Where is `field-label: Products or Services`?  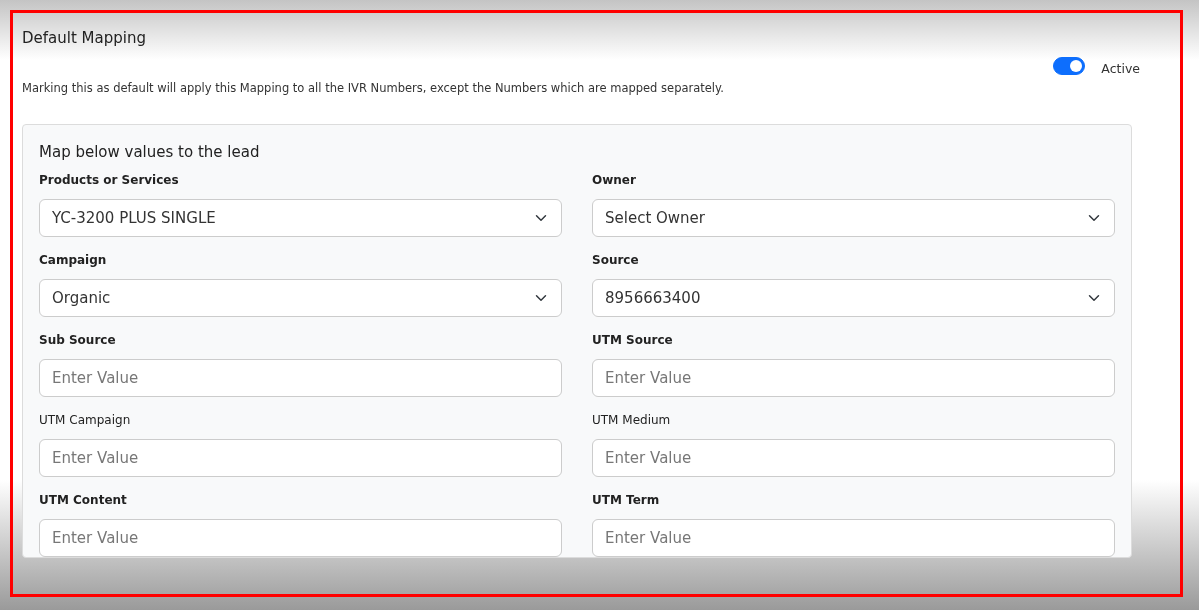 field-label: Products or Services is located at coordinates (109, 181).